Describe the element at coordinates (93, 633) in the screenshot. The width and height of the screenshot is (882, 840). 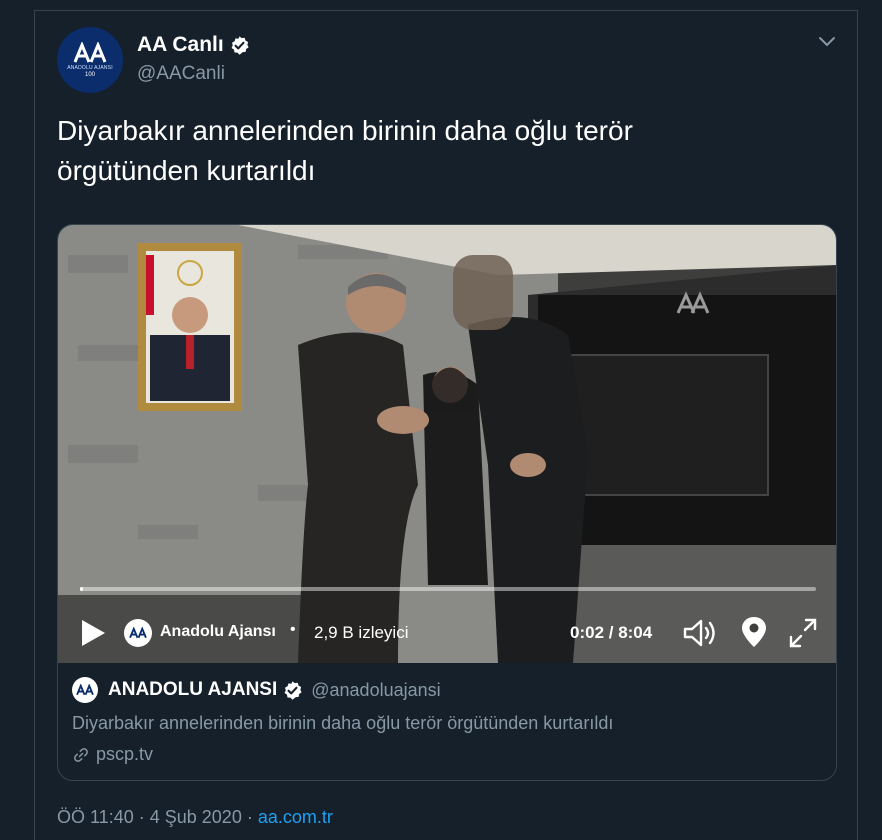
I see `play-icon` at that location.